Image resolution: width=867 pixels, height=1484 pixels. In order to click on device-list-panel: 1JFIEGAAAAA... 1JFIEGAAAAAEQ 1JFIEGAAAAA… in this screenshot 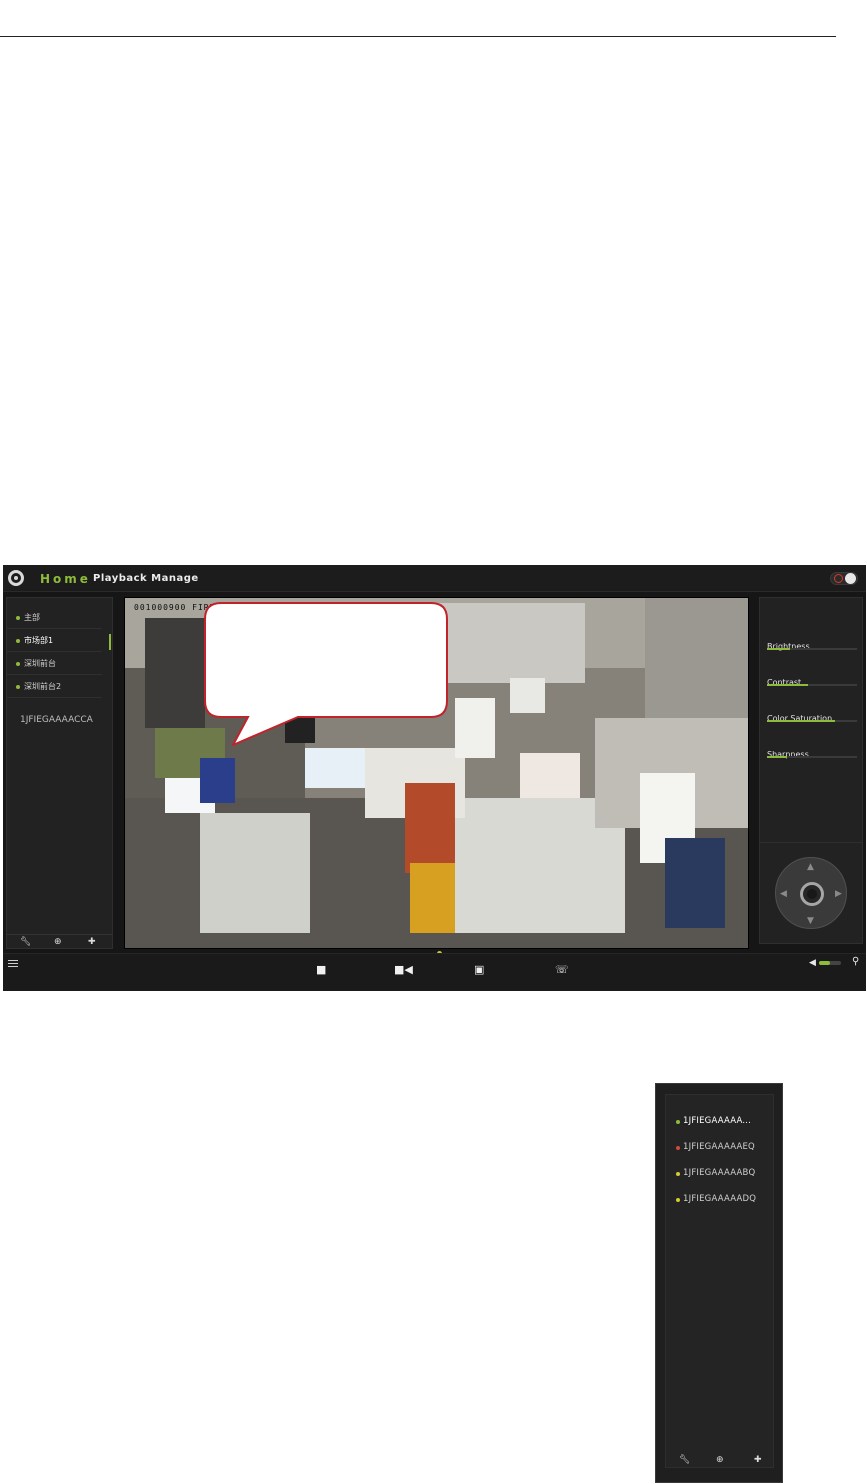, I will do `click(719, 1283)`.